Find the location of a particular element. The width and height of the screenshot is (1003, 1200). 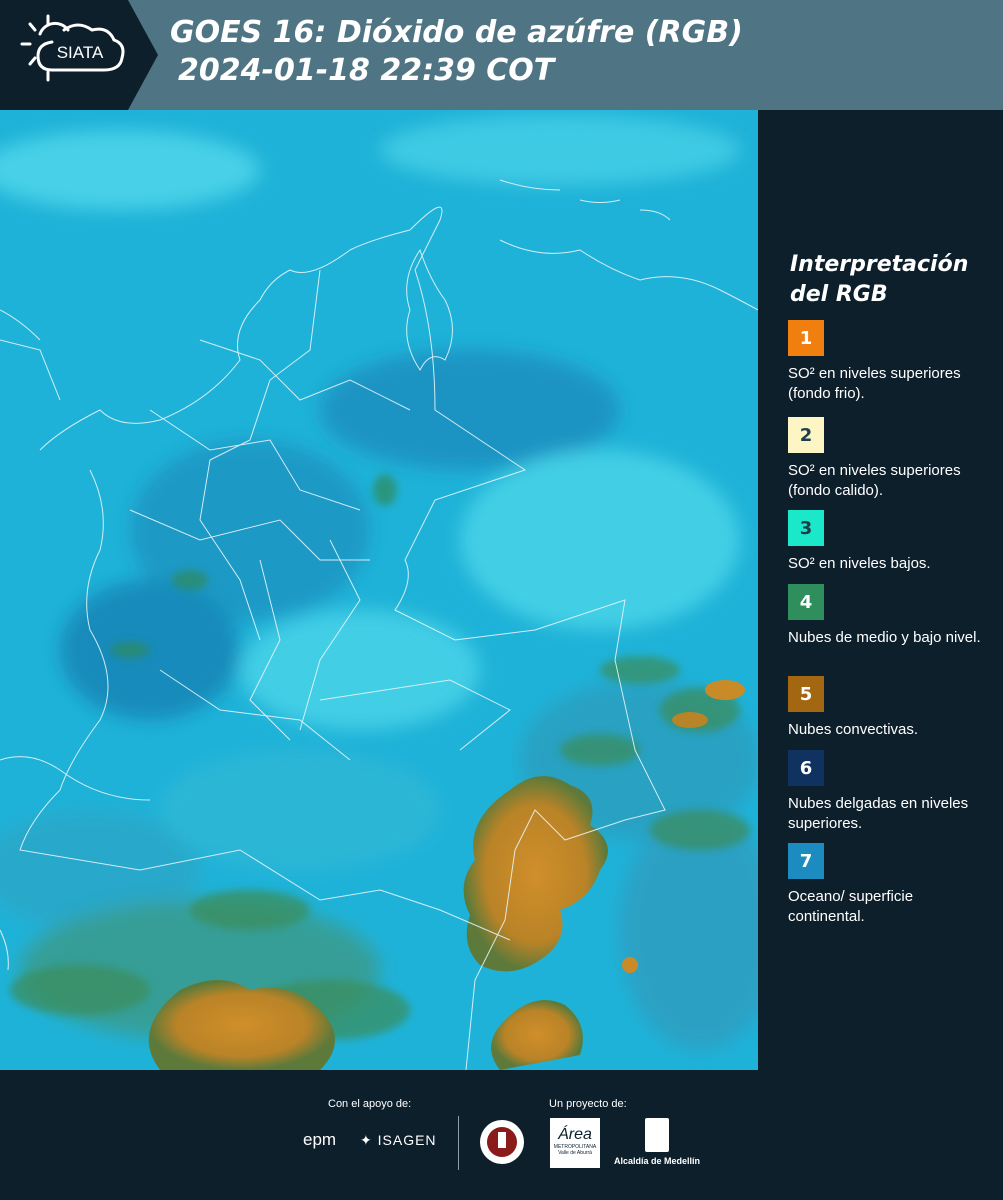

footer-divider is located at coordinates (458, 1143).